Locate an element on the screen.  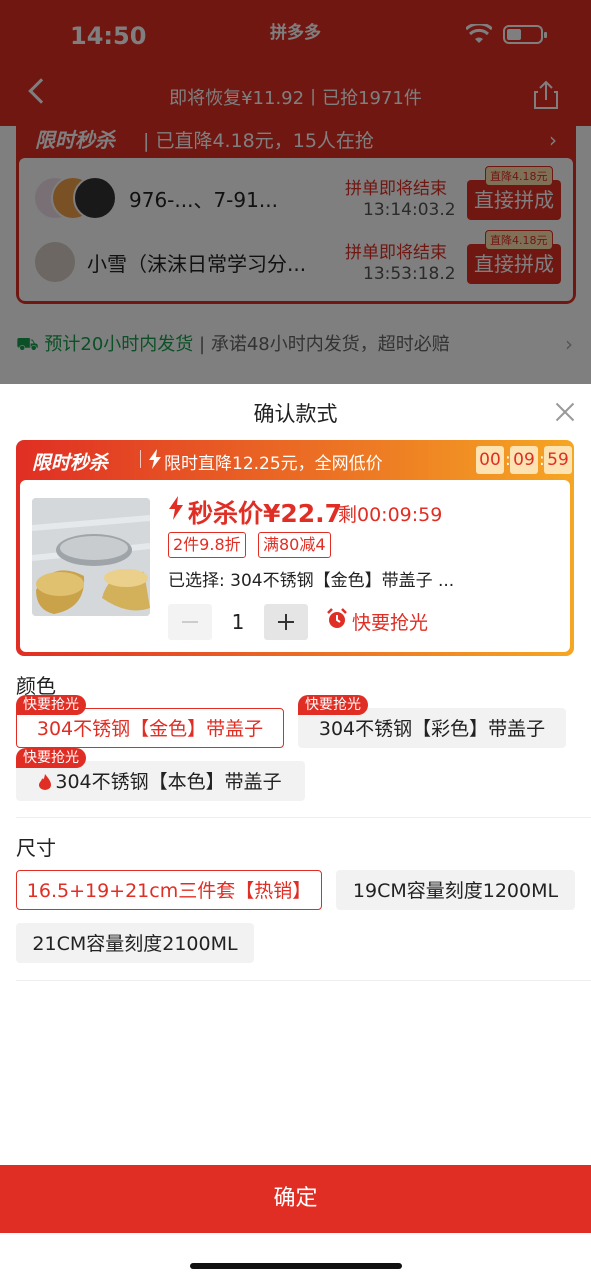
countdown-timer: 00 : 09 : 59 is located at coordinates (523, 460).